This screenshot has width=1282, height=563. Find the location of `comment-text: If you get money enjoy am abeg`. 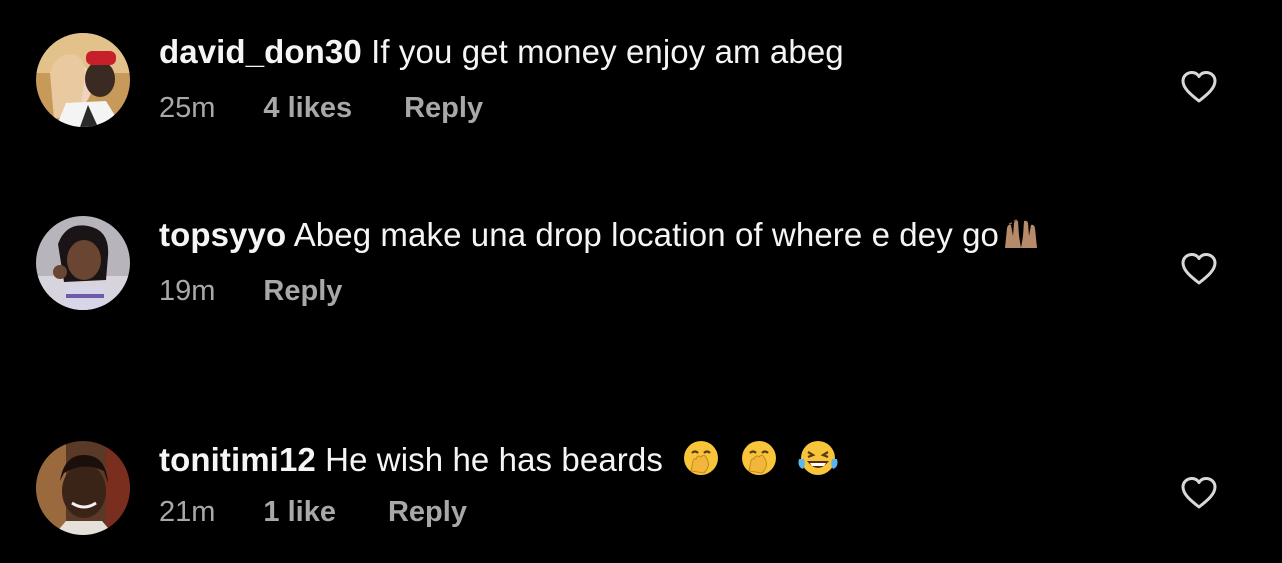

comment-text: If you get money enjoy am abeg is located at coordinates (607, 51).